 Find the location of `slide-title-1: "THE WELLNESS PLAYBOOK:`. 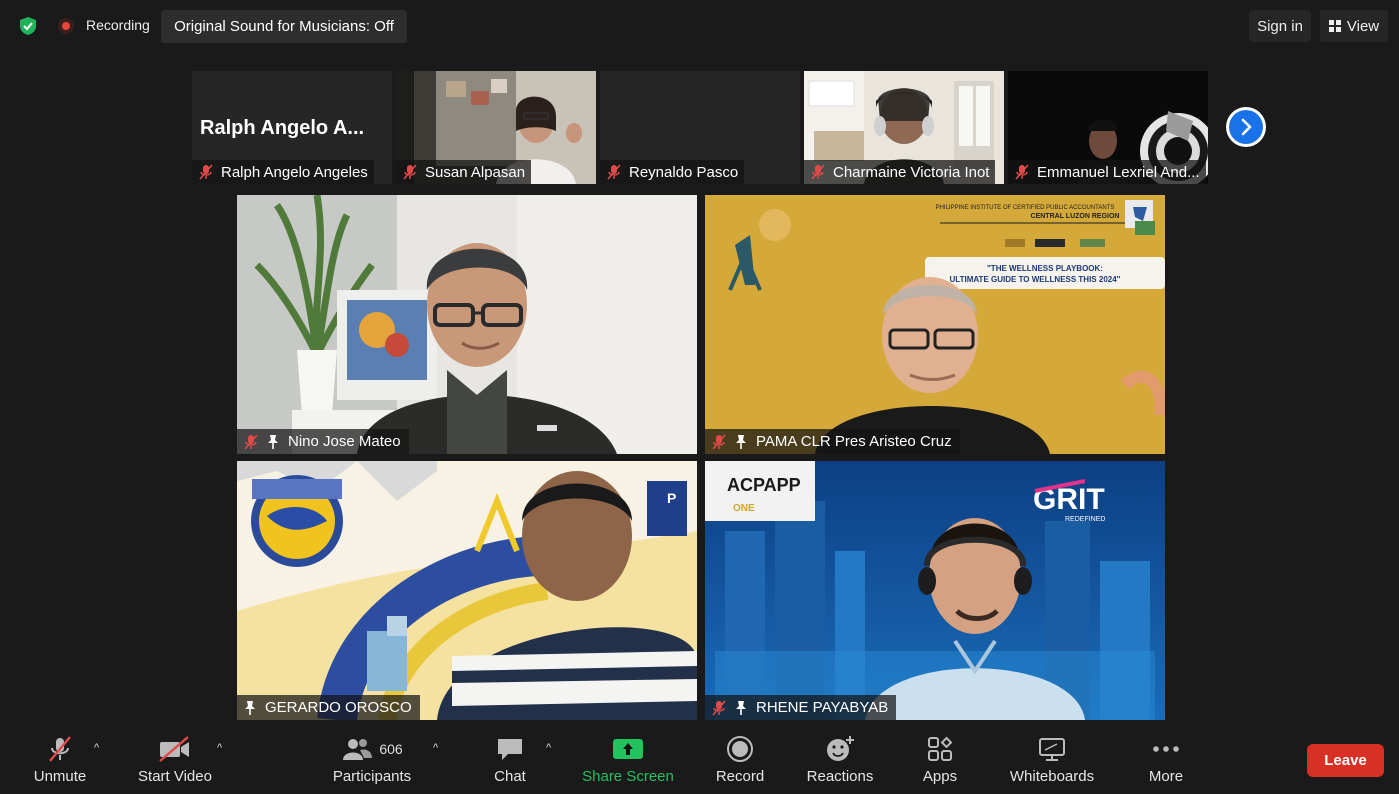

slide-title-1: "THE WELLNESS PLAYBOOK: is located at coordinates (1045, 268).